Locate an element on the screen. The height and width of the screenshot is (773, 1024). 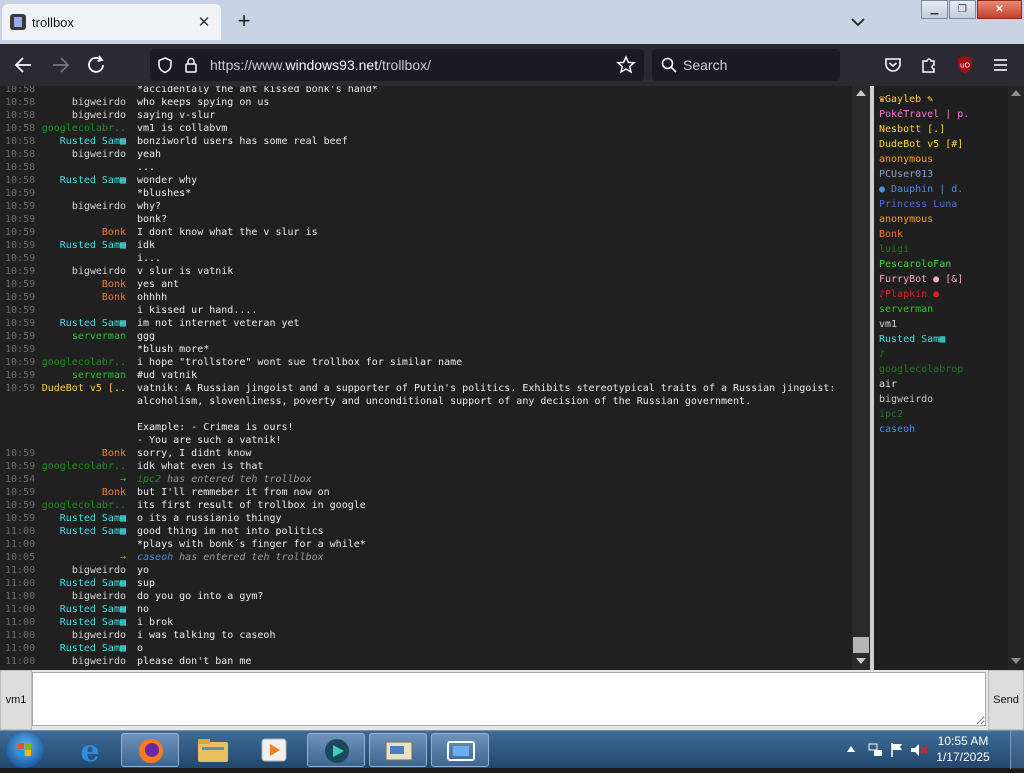
user-list-item: googlecolabrop is located at coordinates (921, 370).